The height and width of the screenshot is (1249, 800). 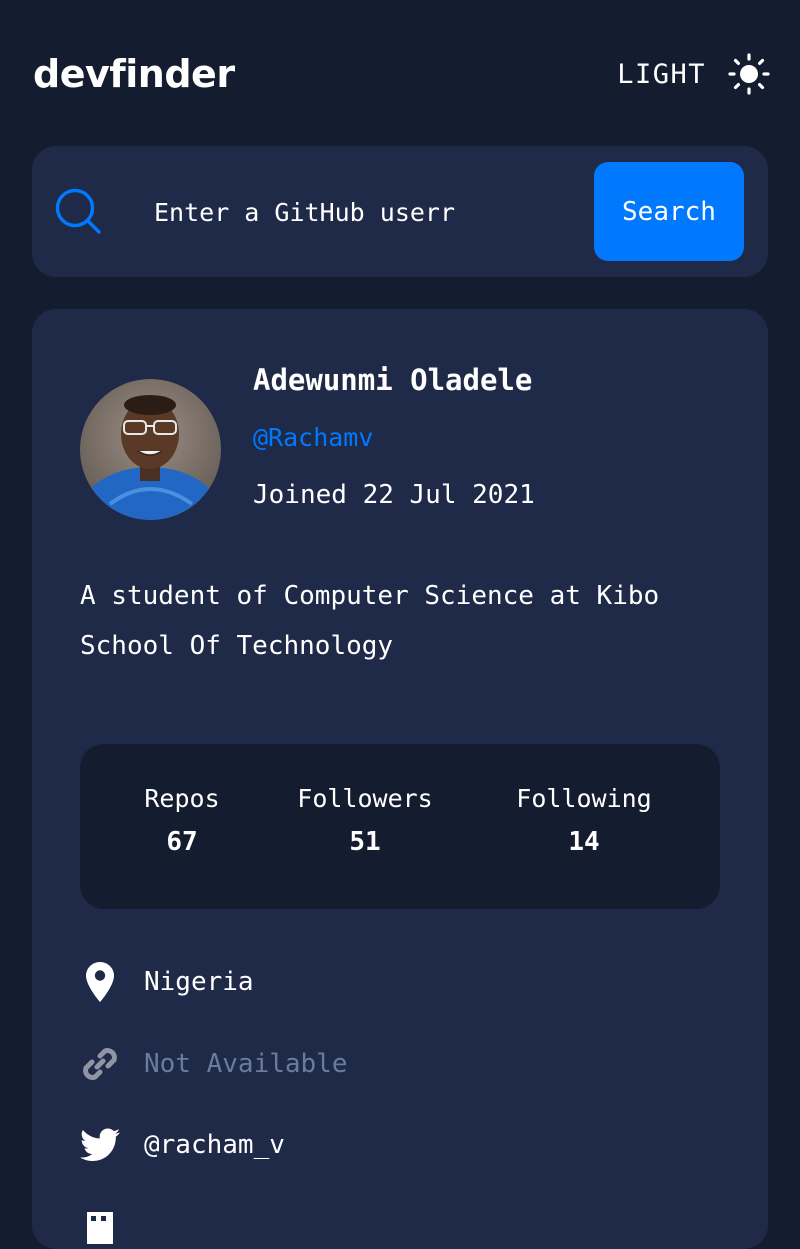 I want to click on stat-followers: Followers 51, so click(x=365, y=820).